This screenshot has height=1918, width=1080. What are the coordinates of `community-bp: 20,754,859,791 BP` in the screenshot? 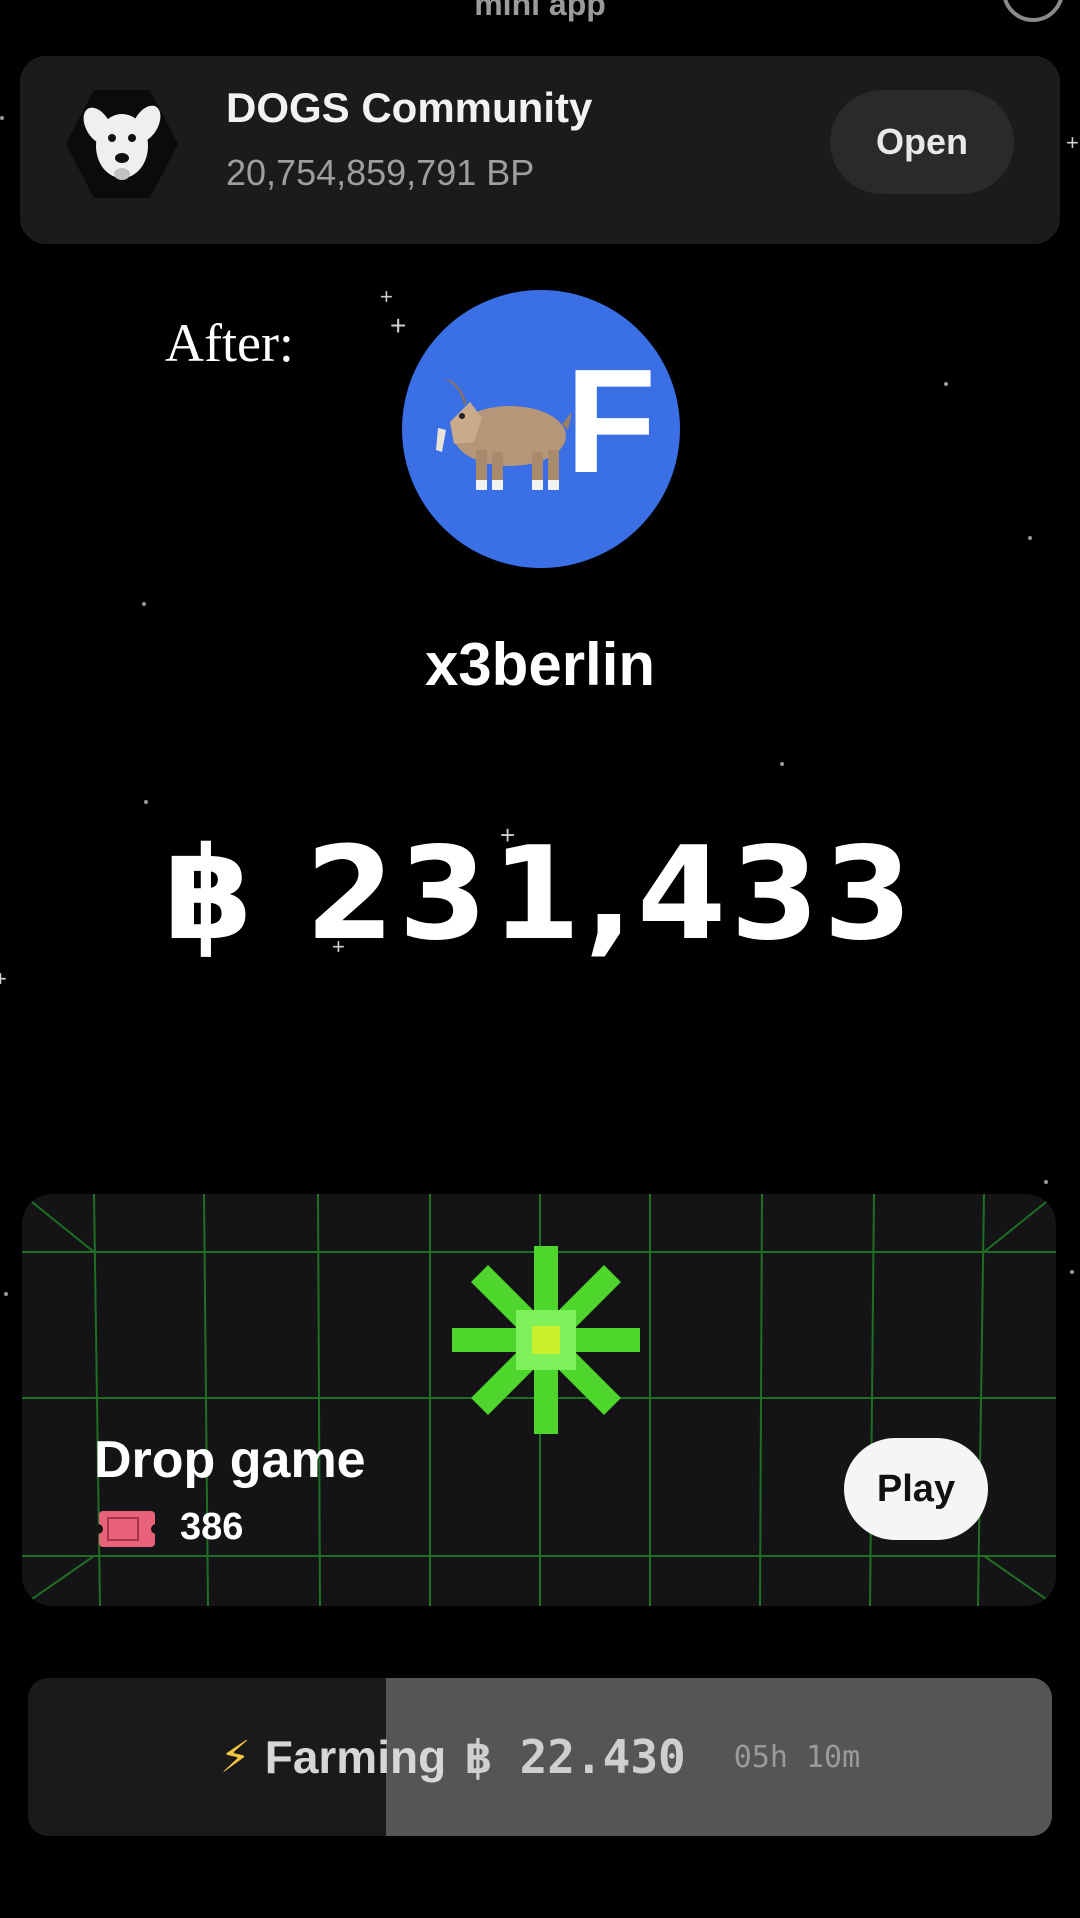 It's located at (380, 172).